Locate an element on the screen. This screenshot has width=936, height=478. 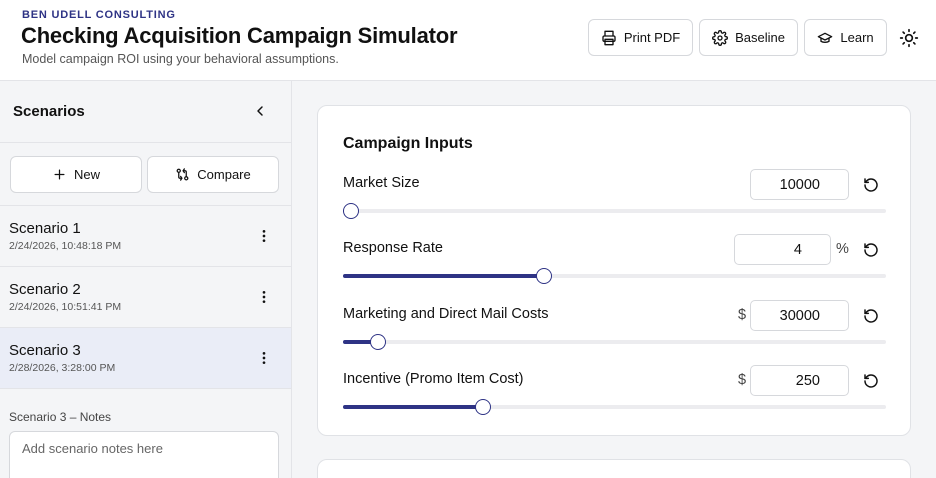
response-rate-slider is located at coordinates (614, 276).